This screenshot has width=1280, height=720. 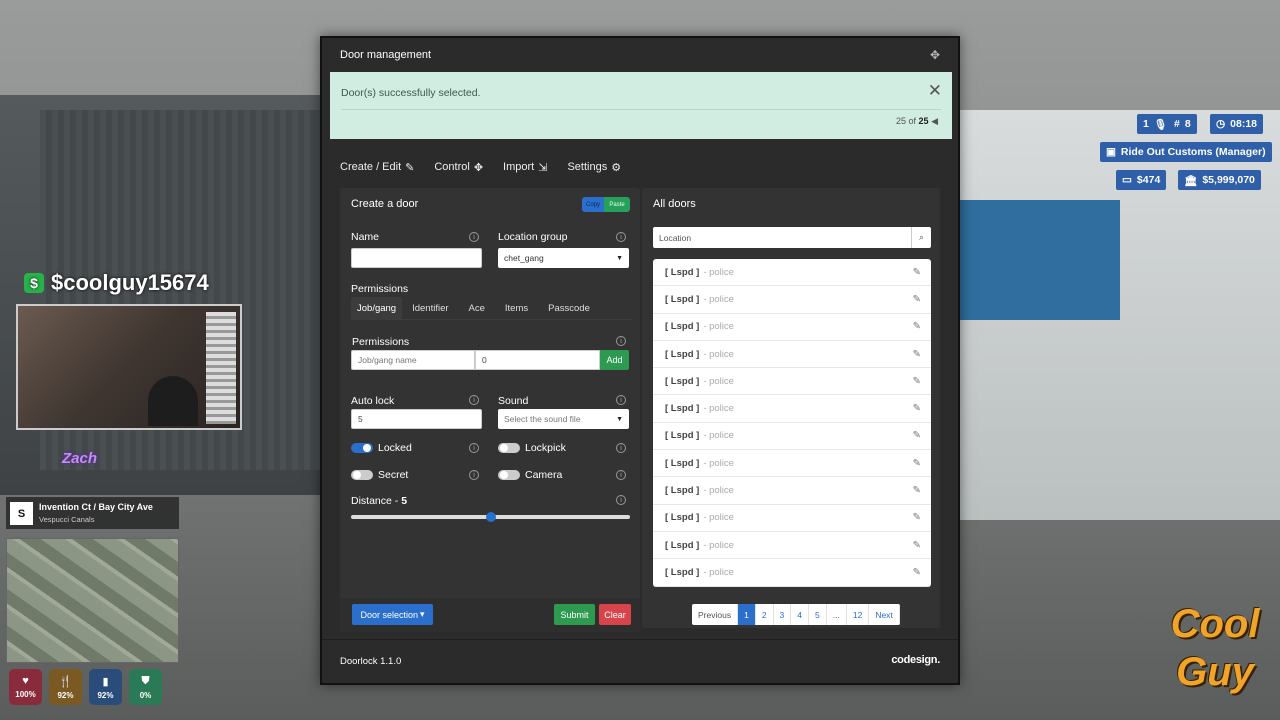 I want to click on location-group-select: chet_gang ▼, so click(x=563, y=258).